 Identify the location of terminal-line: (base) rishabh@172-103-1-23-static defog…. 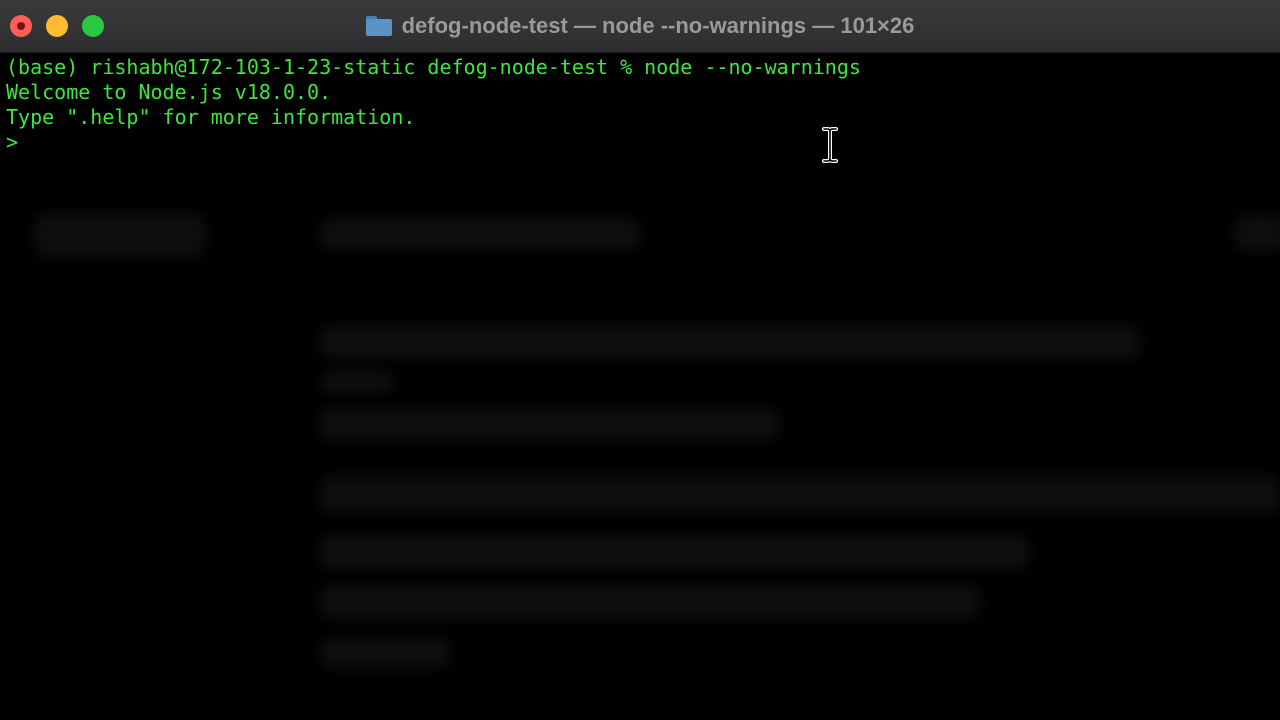
(433, 67).